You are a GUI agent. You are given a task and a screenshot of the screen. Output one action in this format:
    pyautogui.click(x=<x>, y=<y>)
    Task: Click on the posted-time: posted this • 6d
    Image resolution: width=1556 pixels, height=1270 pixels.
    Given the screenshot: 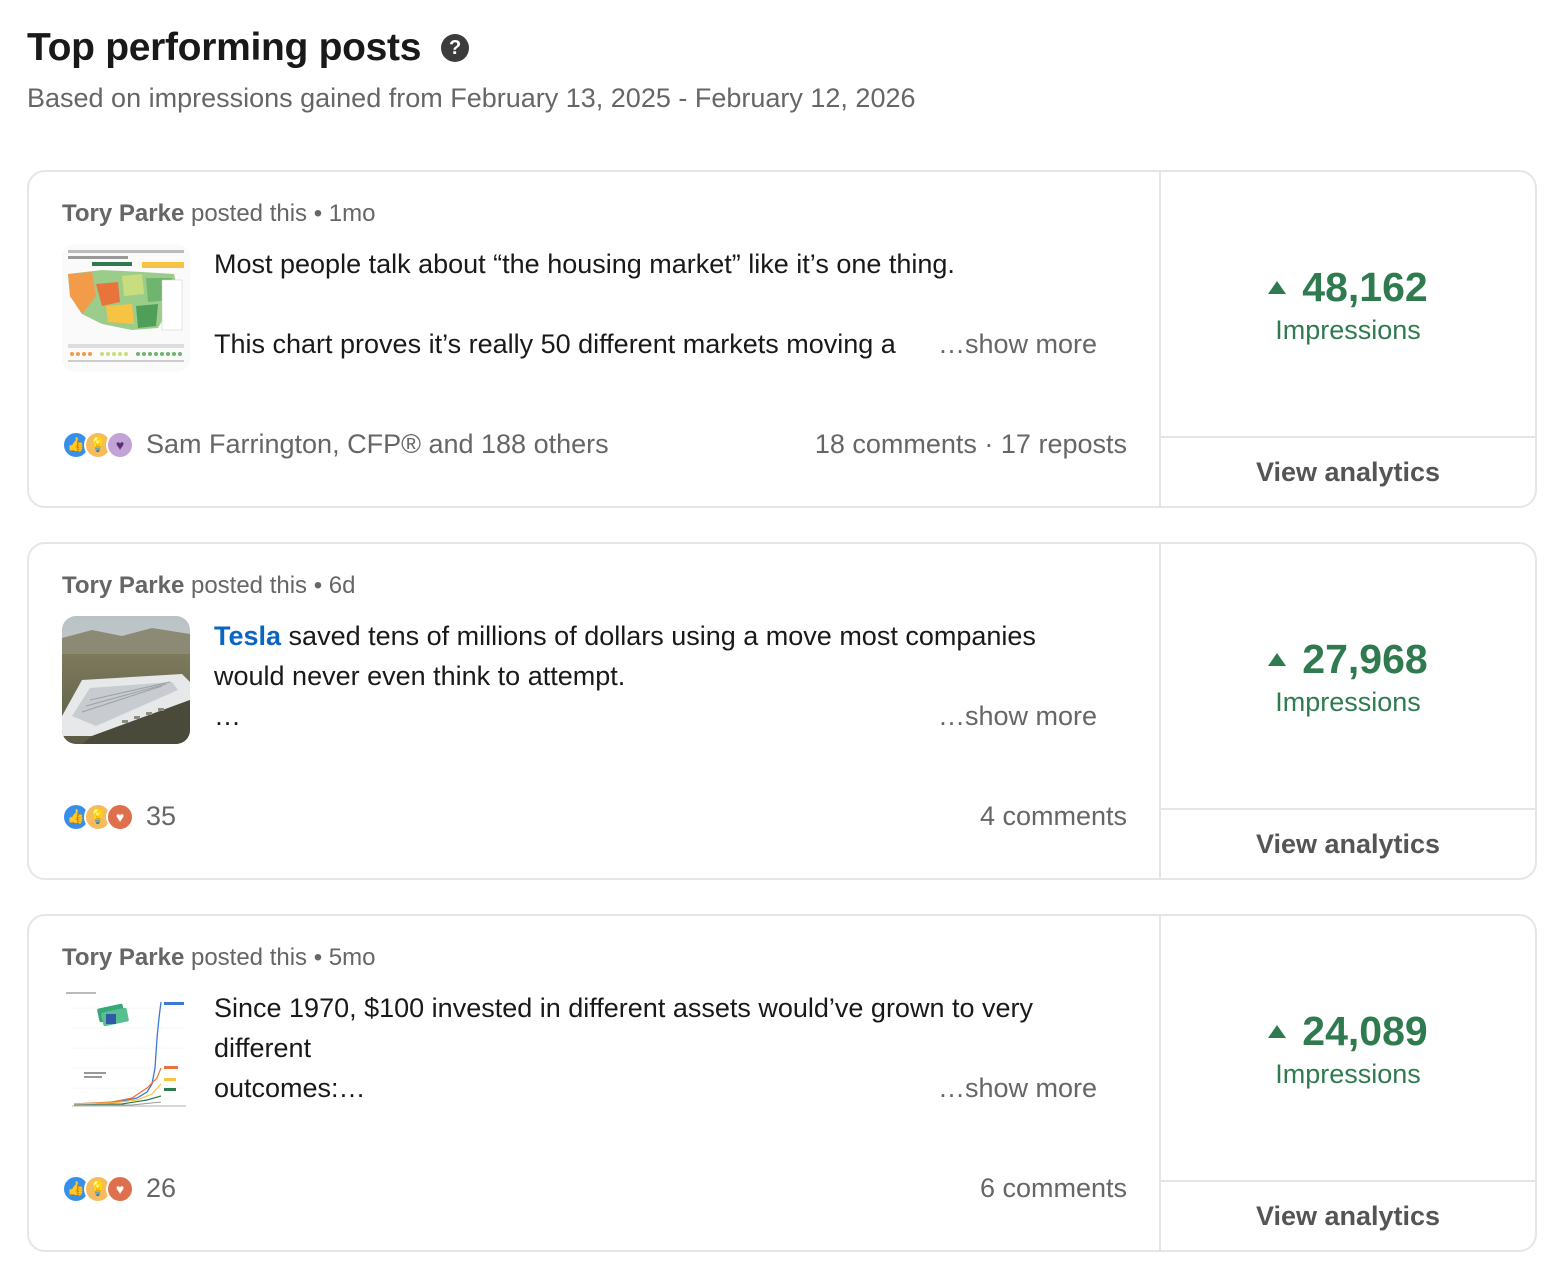 What is the action you would take?
    pyautogui.click(x=270, y=585)
    